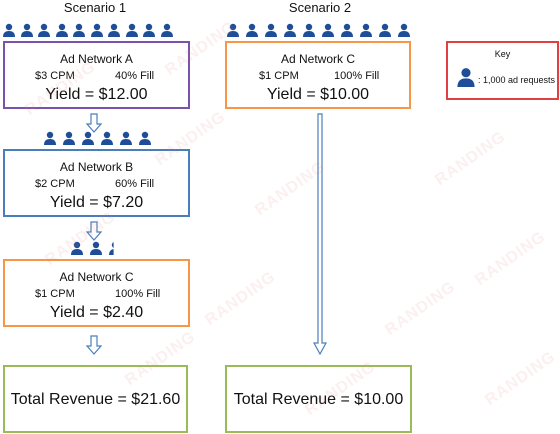 The image size is (560, 434). Describe the element at coordinates (55, 184) in the screenshot. I see `network-cpm: $2 CPM` at that location.